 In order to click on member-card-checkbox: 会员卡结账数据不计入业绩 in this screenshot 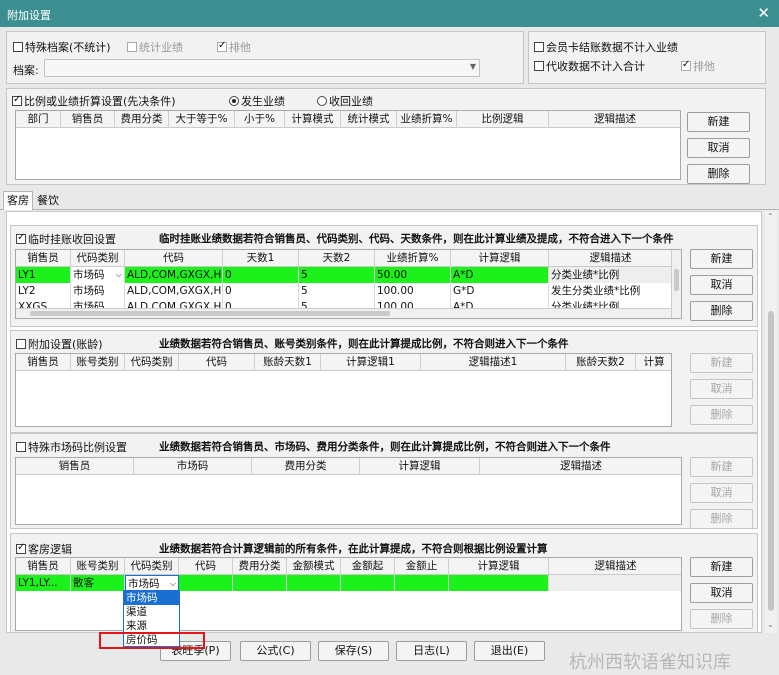, I will do `click(606, 47)`.